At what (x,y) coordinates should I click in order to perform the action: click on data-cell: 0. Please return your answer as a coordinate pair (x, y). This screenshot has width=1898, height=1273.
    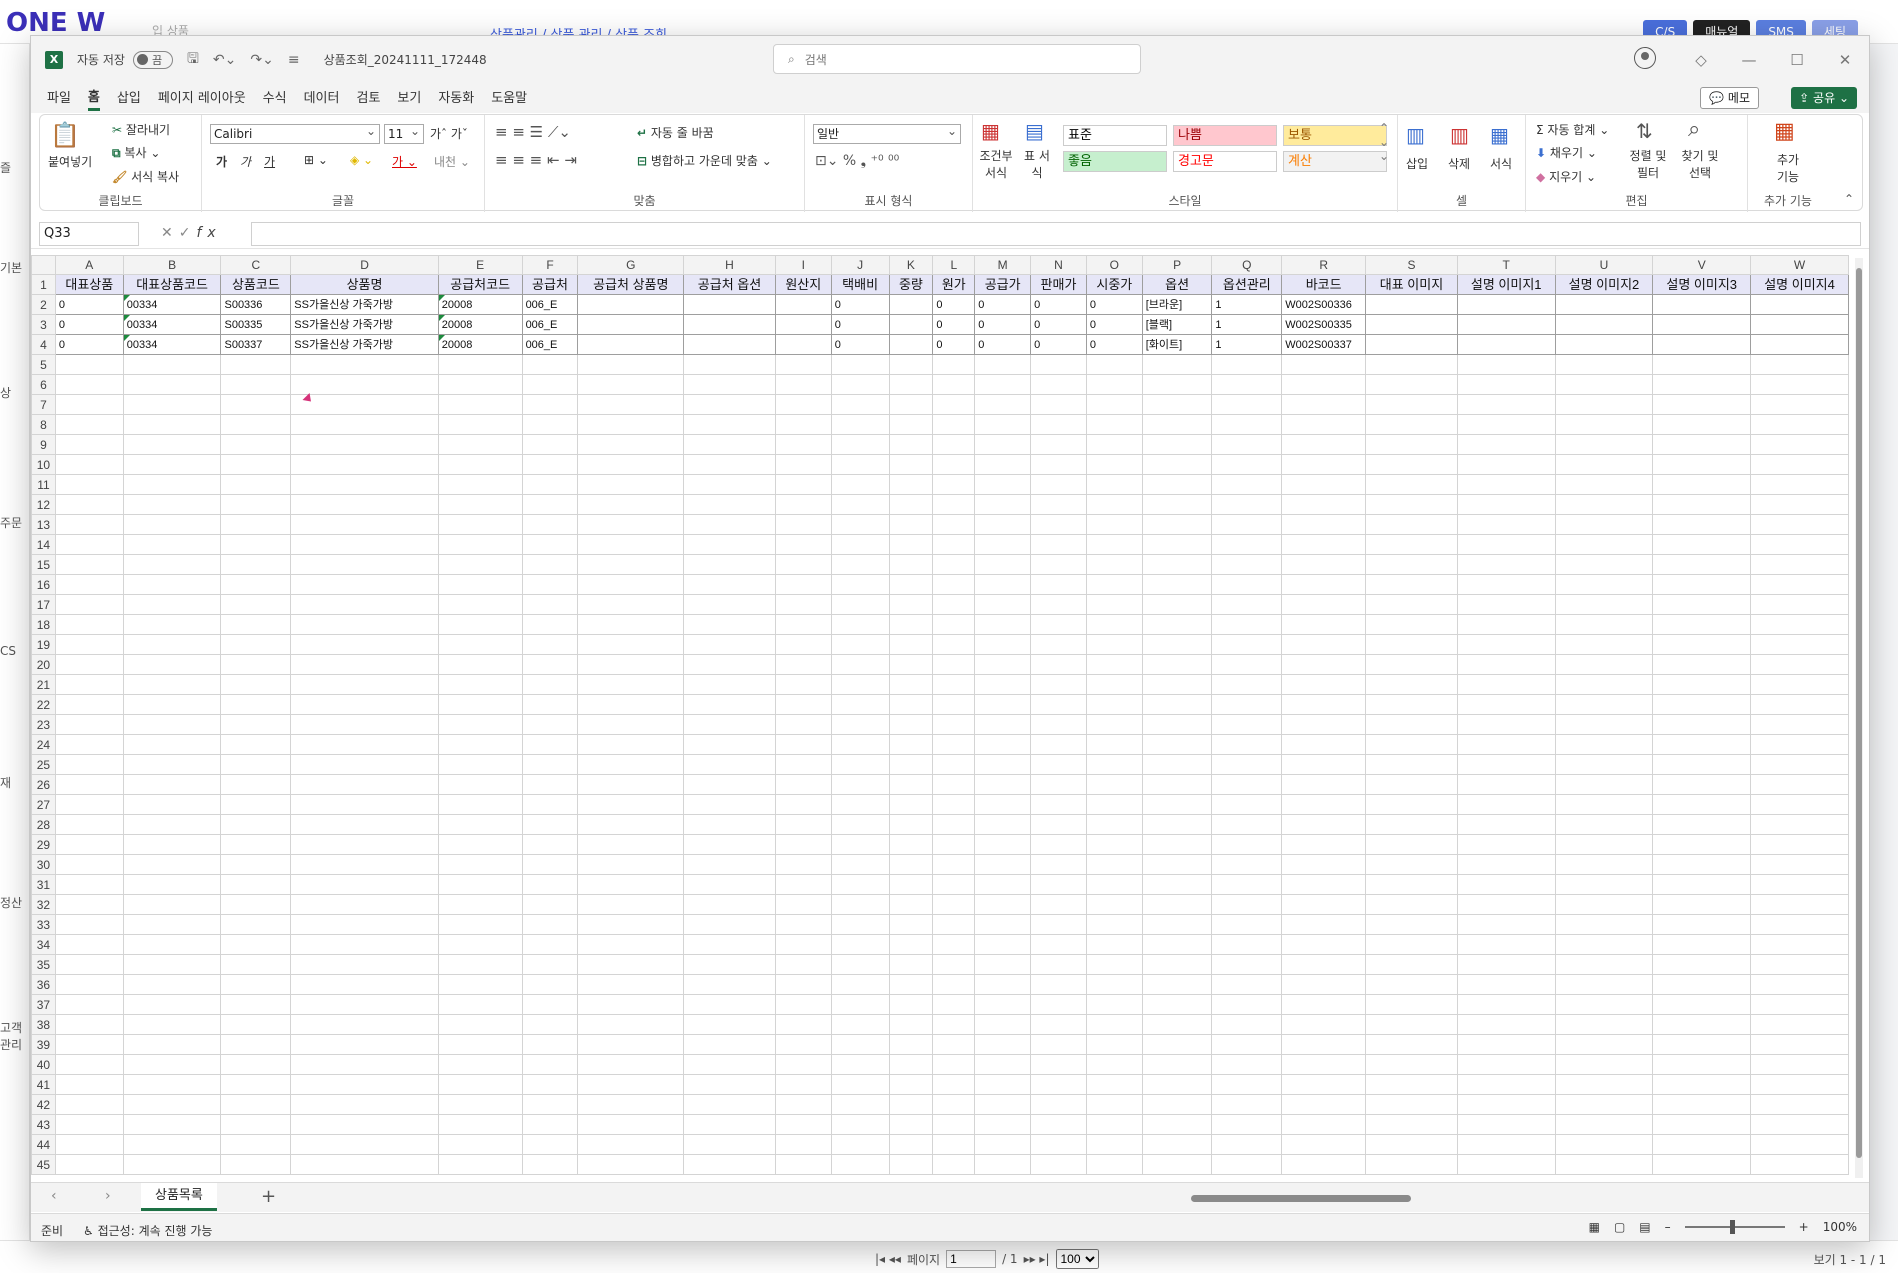
    Looking at the image, I should click on (1003, 324).